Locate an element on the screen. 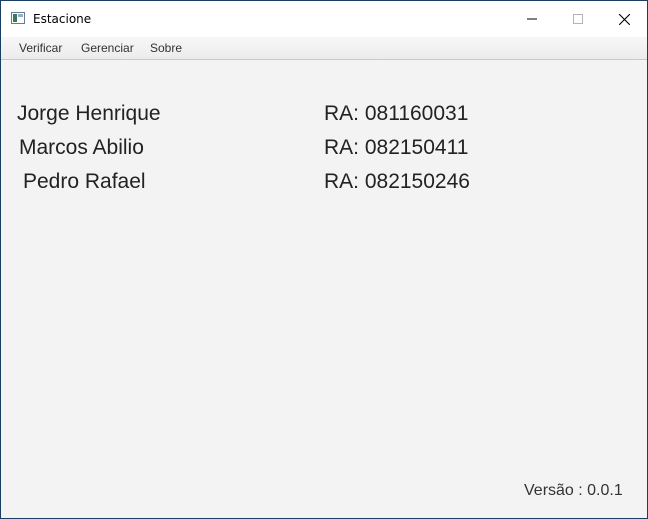 This screenshot has width=648, height=519. minimize-button is located at coordinates (532, 19).